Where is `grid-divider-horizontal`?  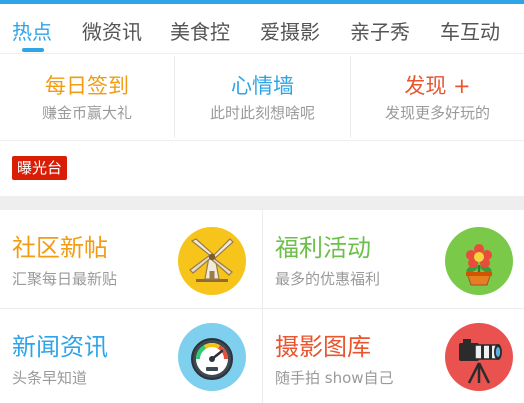 grid-divider-horizontal is located at coordinates (262, 308).